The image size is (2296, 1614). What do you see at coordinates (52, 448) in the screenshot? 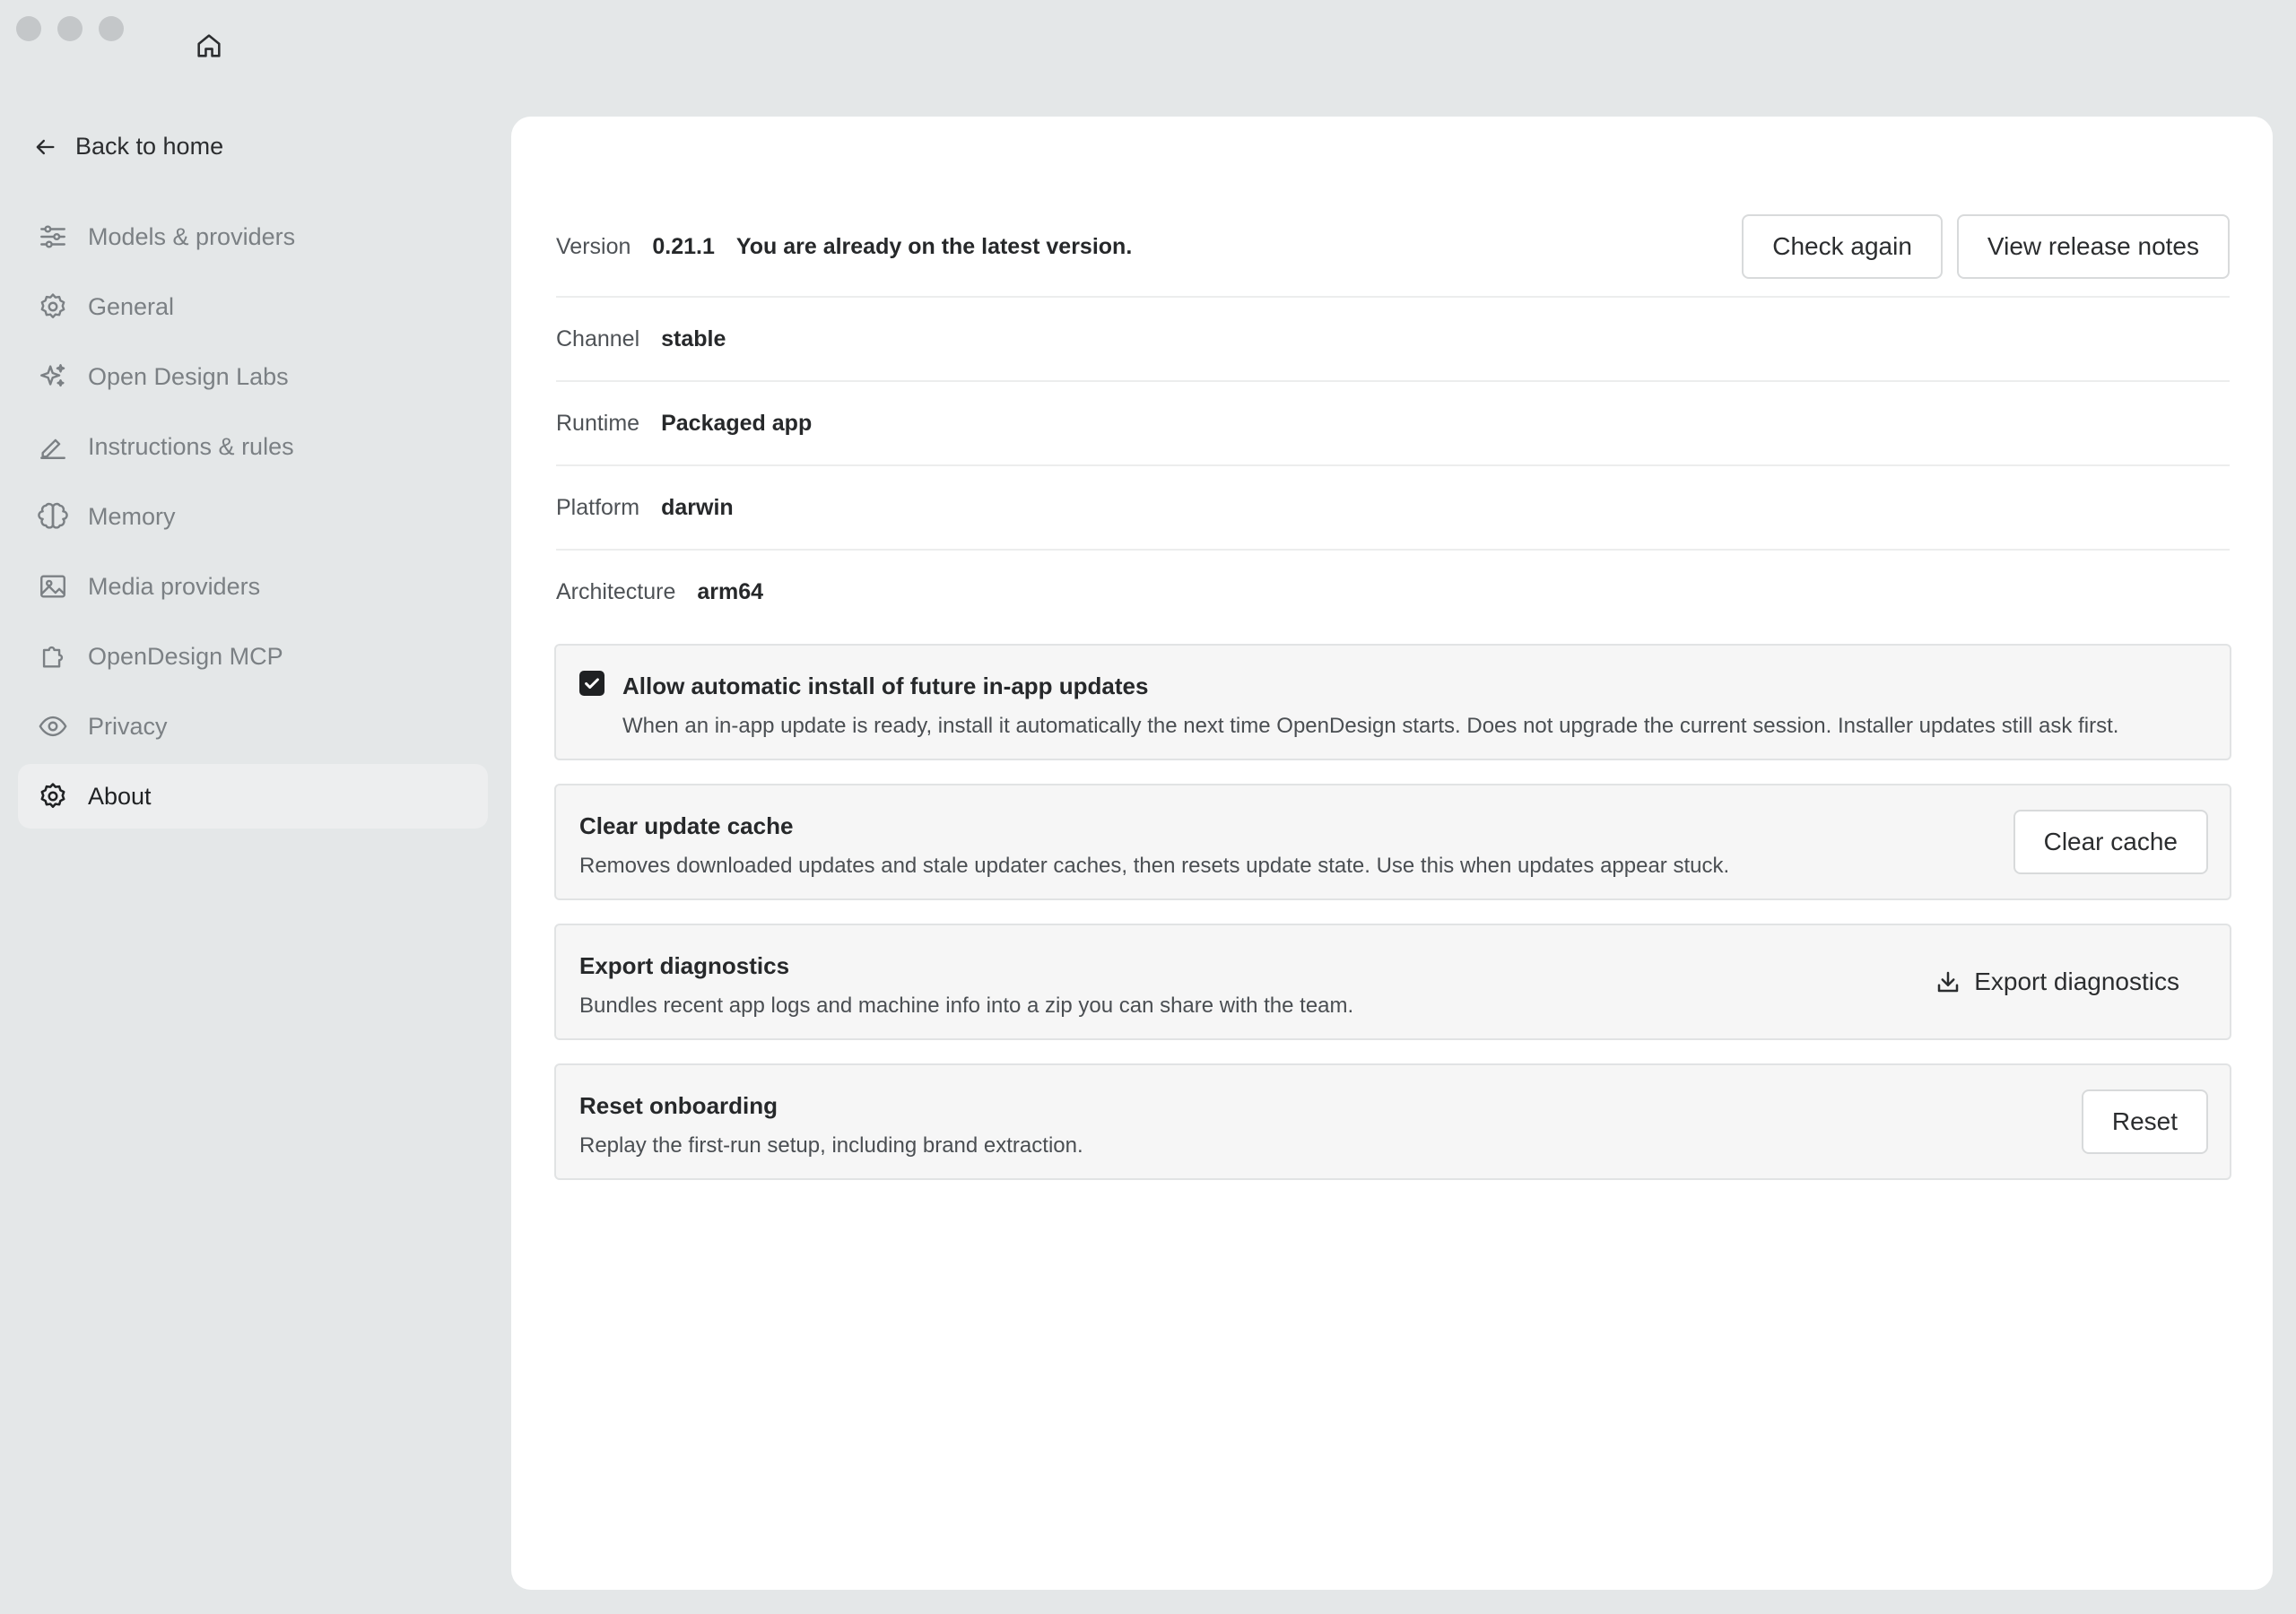
I see `pencil-icon` at bounding box center [52, 448].